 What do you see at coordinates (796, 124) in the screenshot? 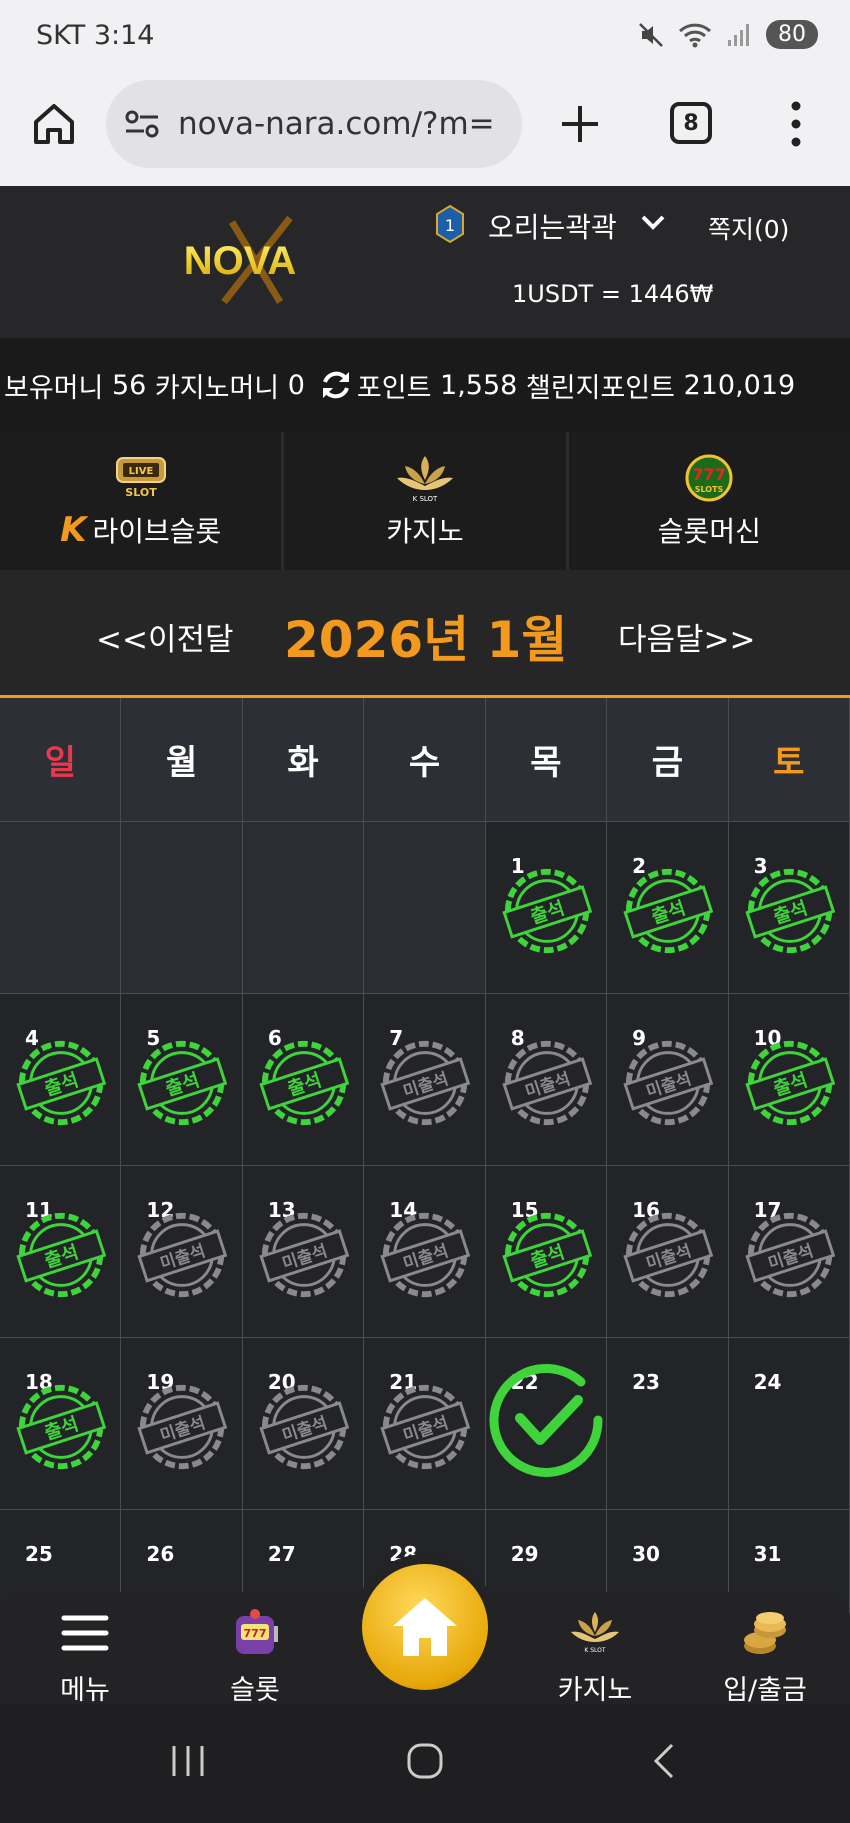
I see `more-options-icon` at bounding box center [796, 124].